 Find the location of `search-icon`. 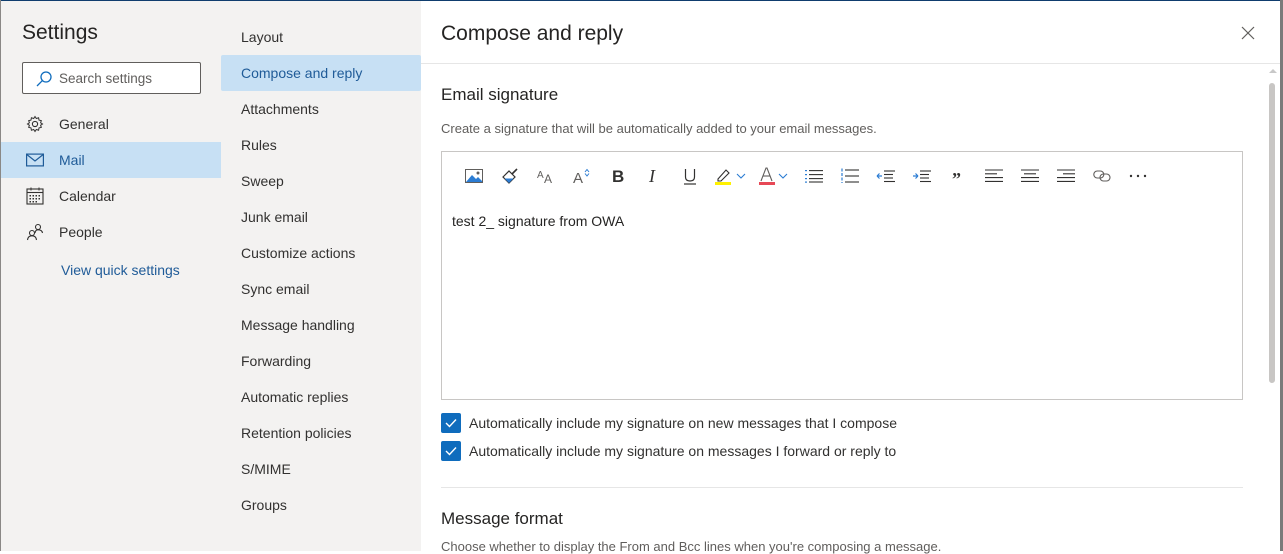

search-icon is located at coordinates (44, 79).